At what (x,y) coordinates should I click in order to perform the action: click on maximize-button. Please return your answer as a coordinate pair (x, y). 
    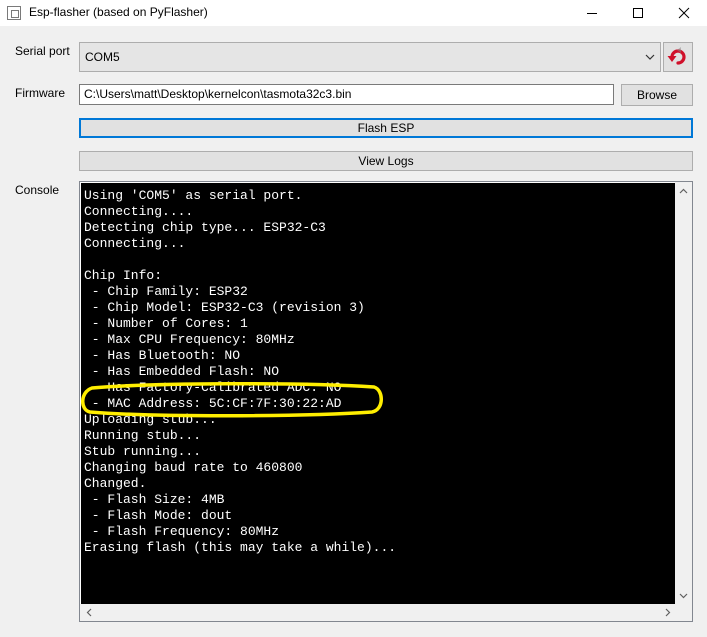
    Looking at the image, I should click on (638, 13).